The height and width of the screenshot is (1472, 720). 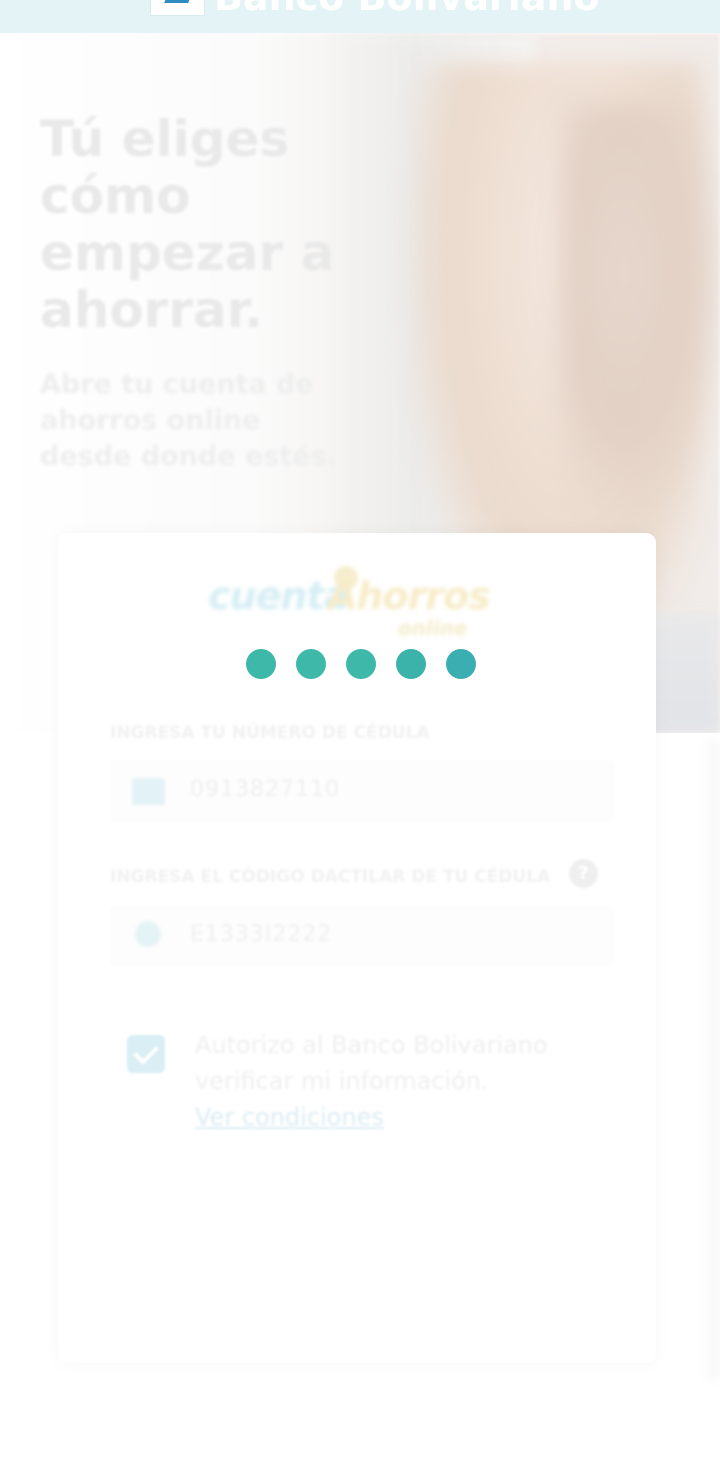 I want to click on hero-title: Tú eliges cómo empezar a ahorrar., so click(x=187, y=224).